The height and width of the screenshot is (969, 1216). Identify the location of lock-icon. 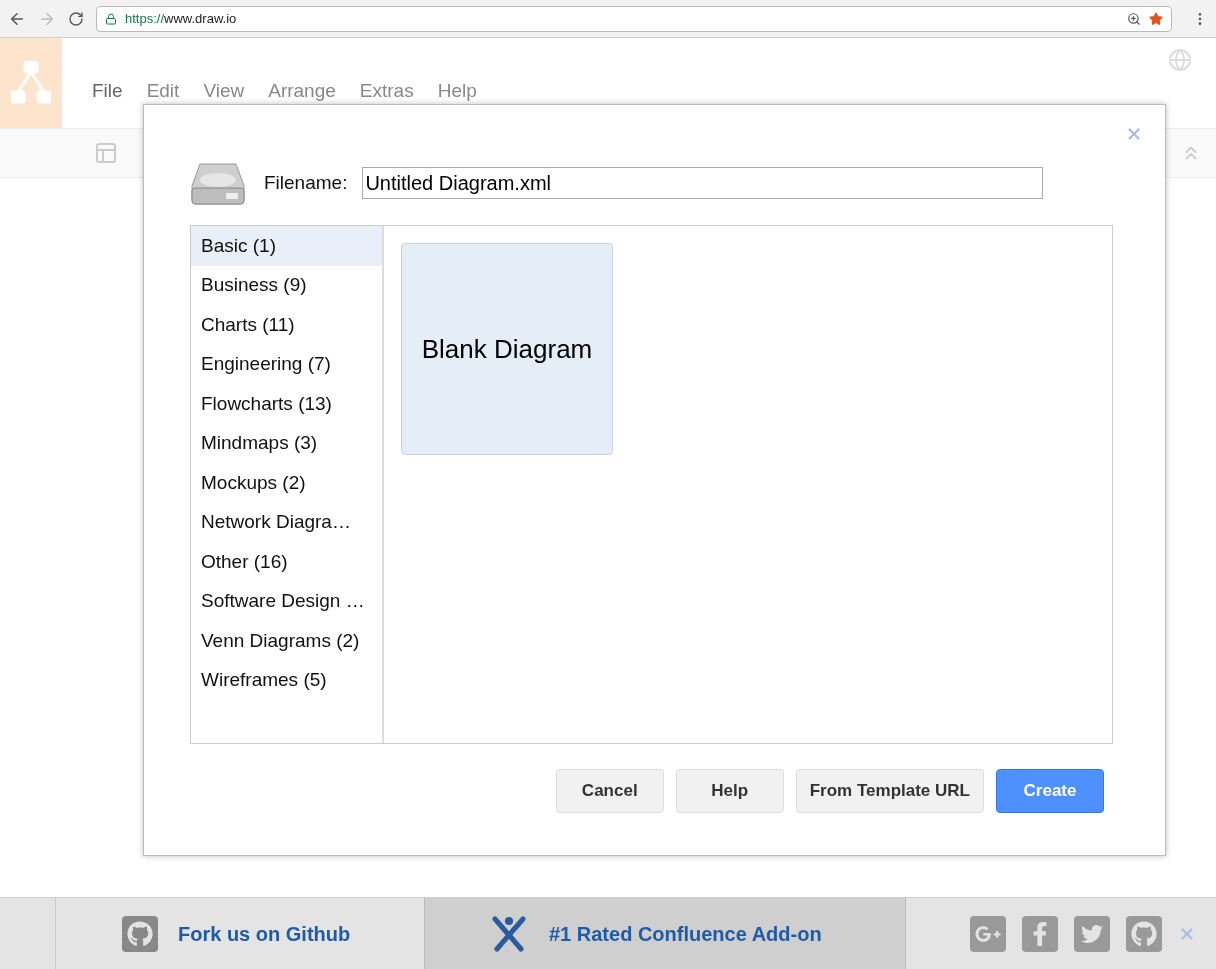
(111, 18).